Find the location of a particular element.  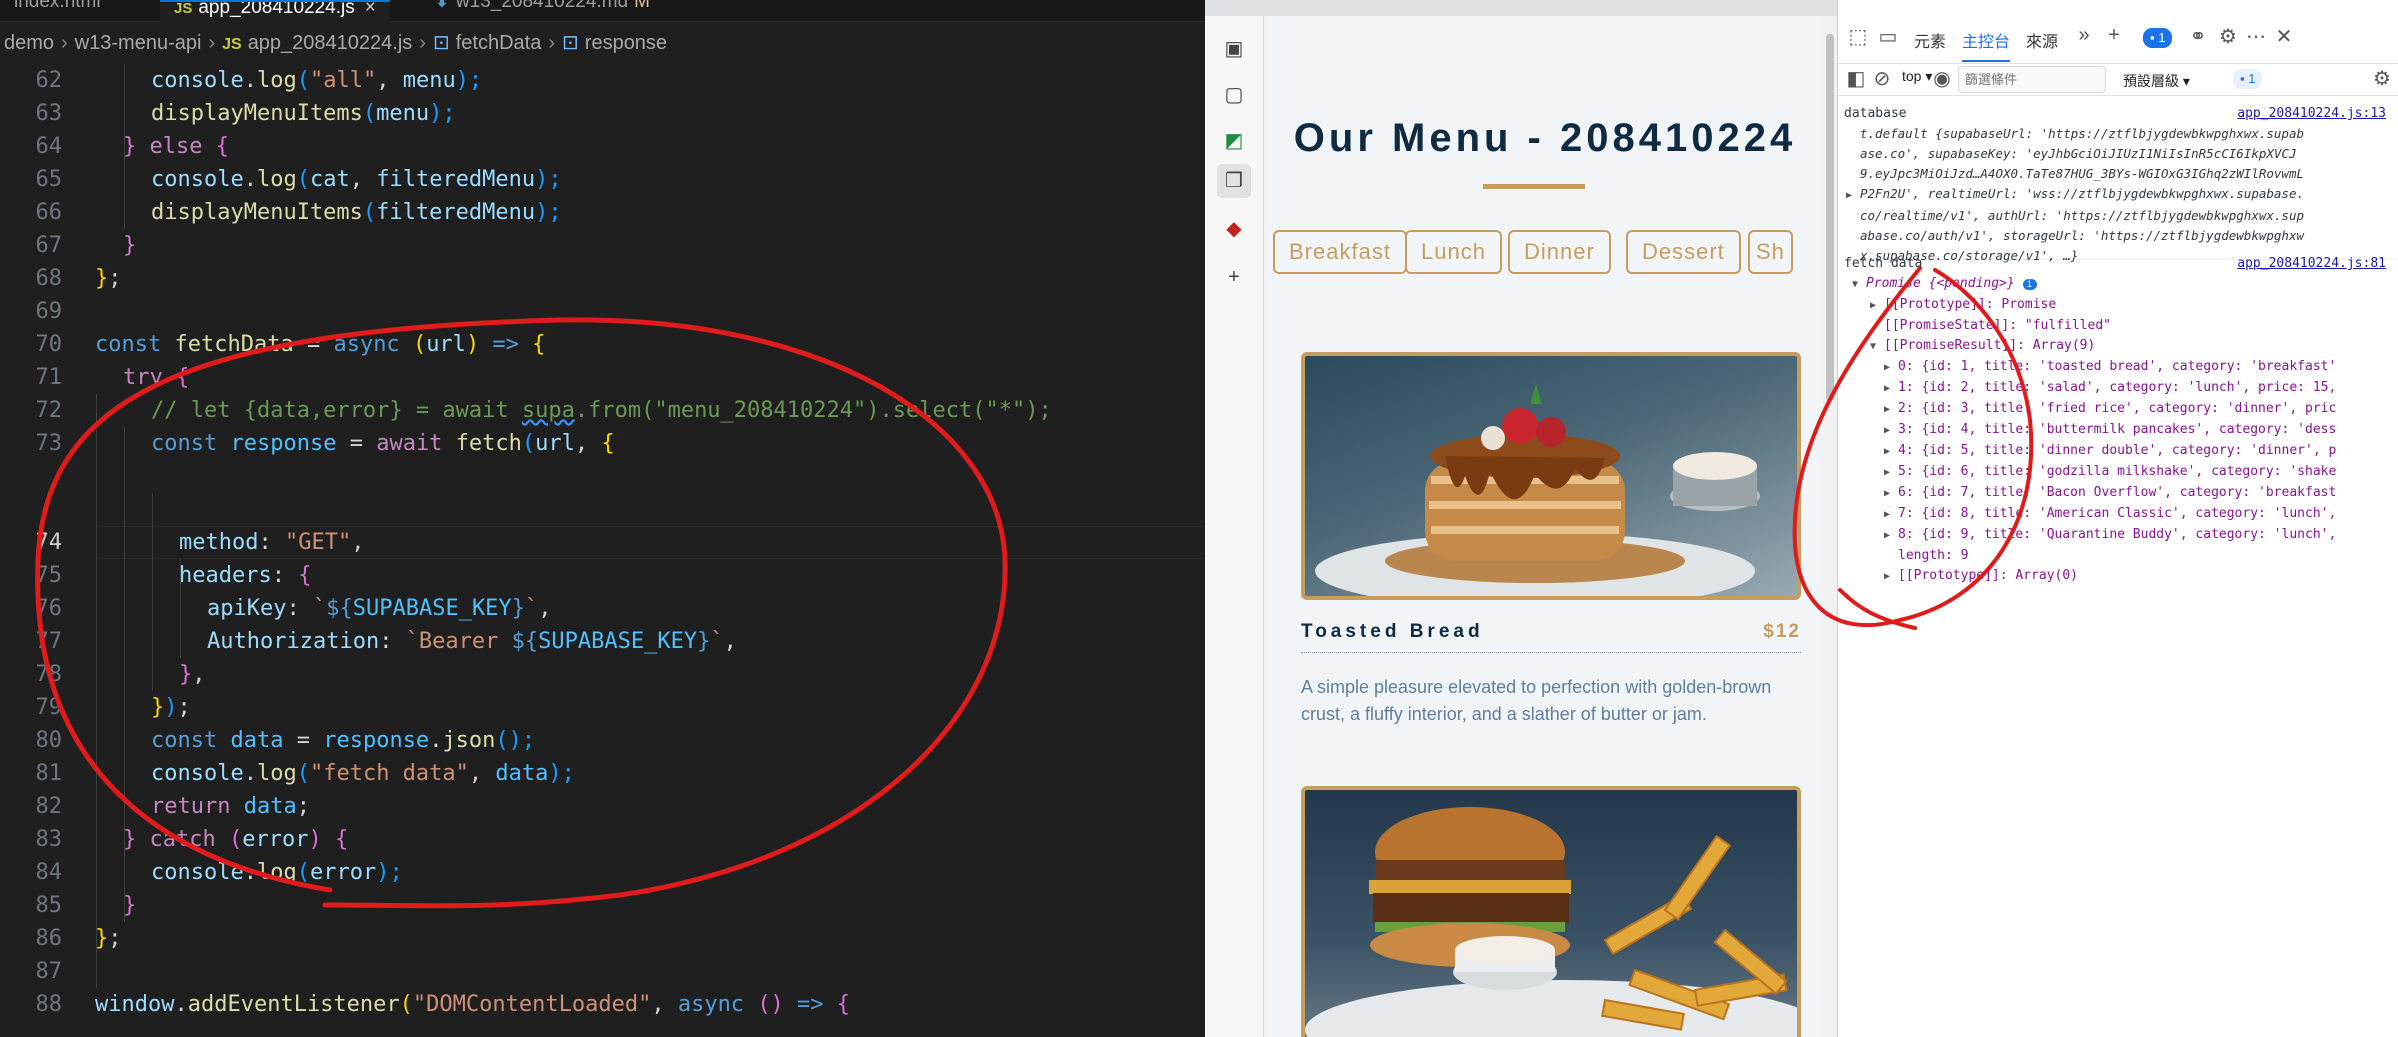

prototype-line: ▶ [[Prototype]]: Promise is located at coordinates (2120, 305).